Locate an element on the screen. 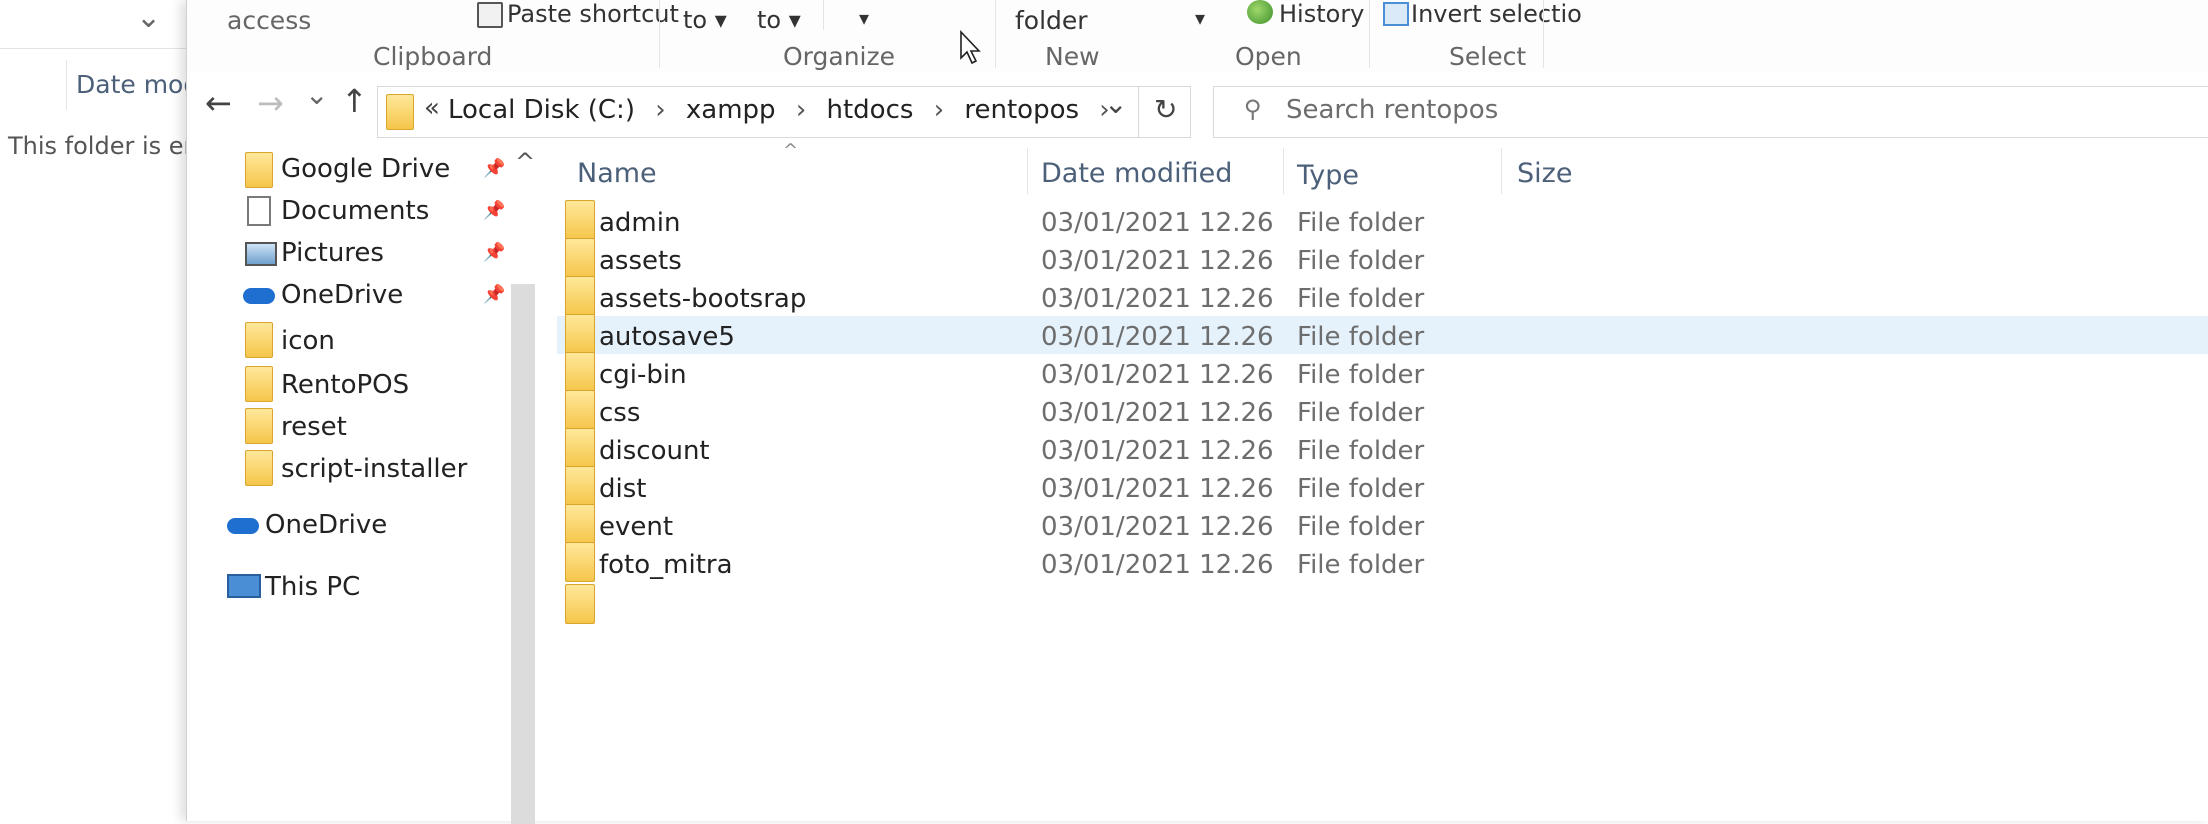 The image size is (2208, 824). nav-item-pictures: Pictures 📌 is located at coordinates (347, 253).